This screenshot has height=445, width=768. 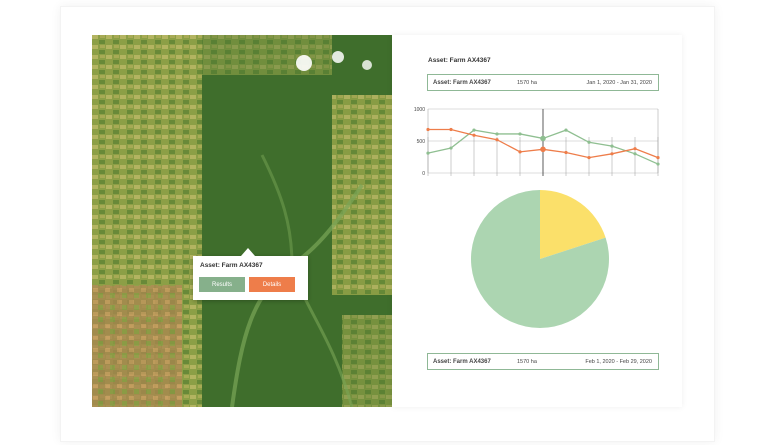 I want to click on results-button: Results, so click(x=222, y=284).